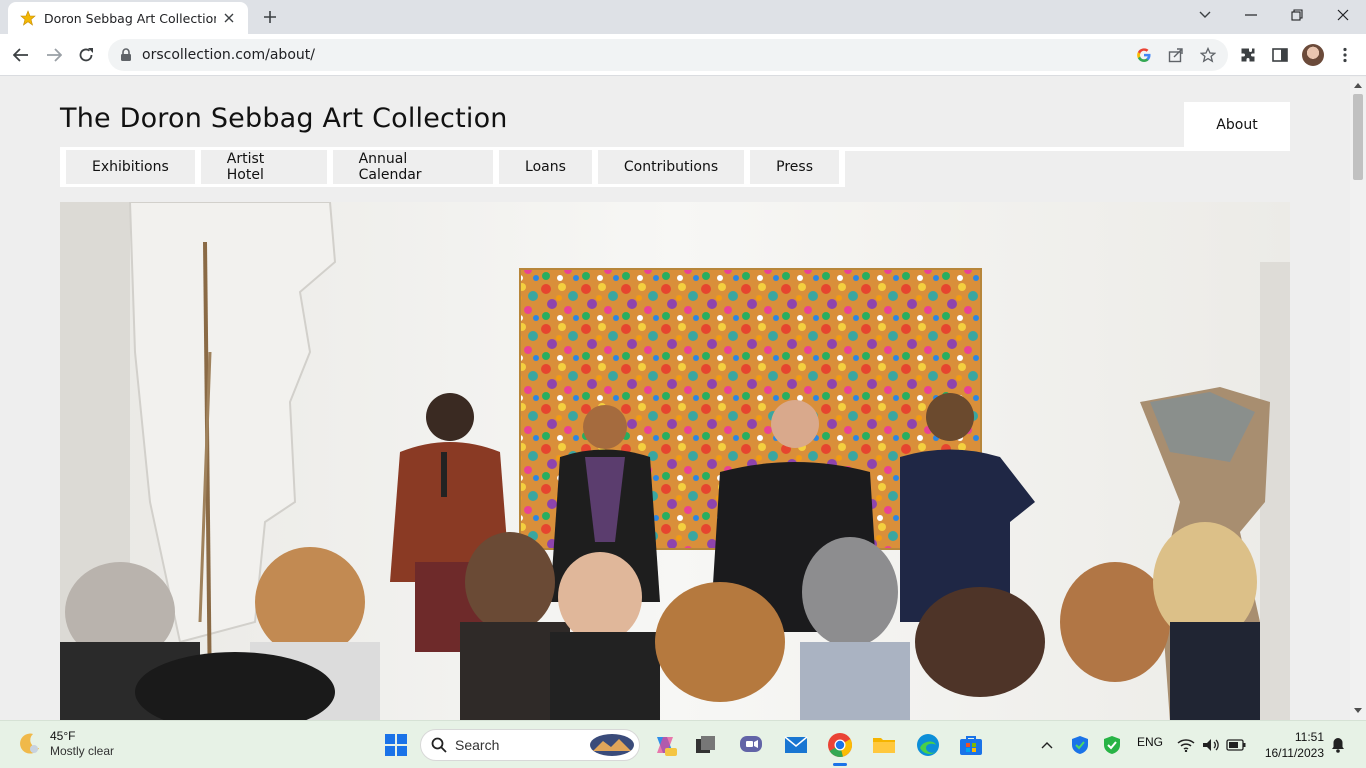  I want to click on plus-icon, so click(270, 17).